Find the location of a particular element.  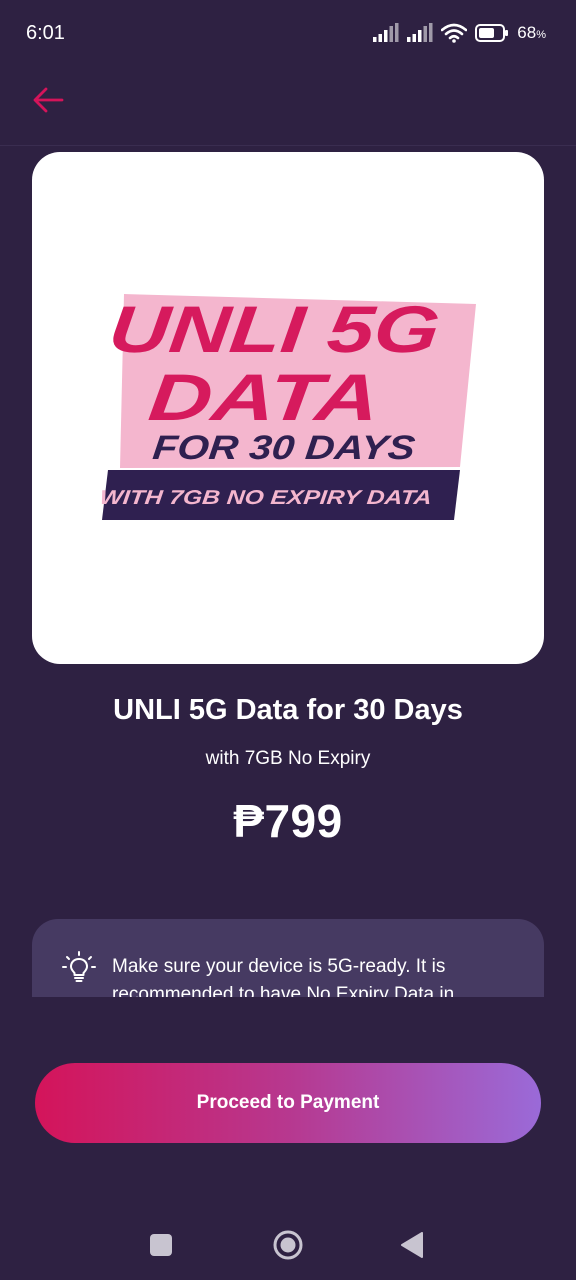

arrow-left-icon is located at coordinates (48, 100).